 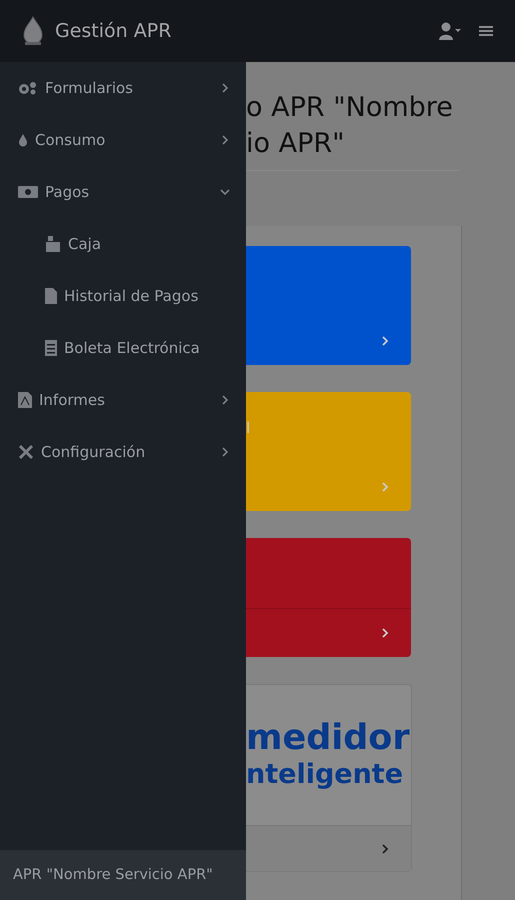 What do you see at coordinates (328, 738) in the screenshot?
I see `promo-text: medidor` at bounding box center [328, 738].